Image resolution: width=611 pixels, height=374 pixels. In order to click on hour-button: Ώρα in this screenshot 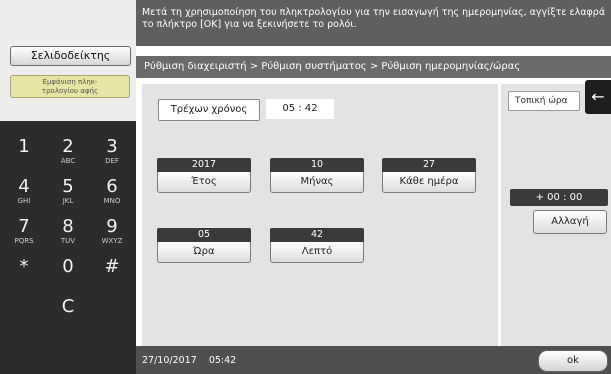, I will do `click(204, 252)`.